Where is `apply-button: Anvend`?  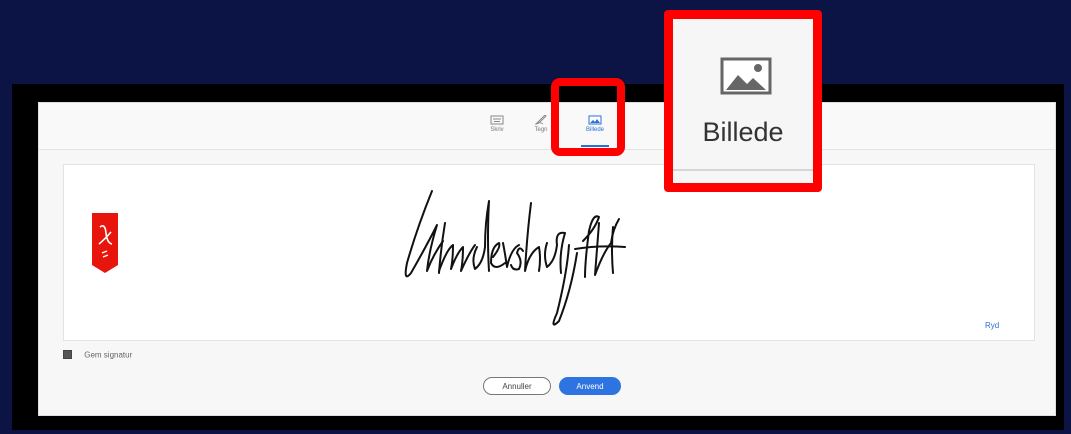
apply-button: Anvend is located at coordinates (590, 386).